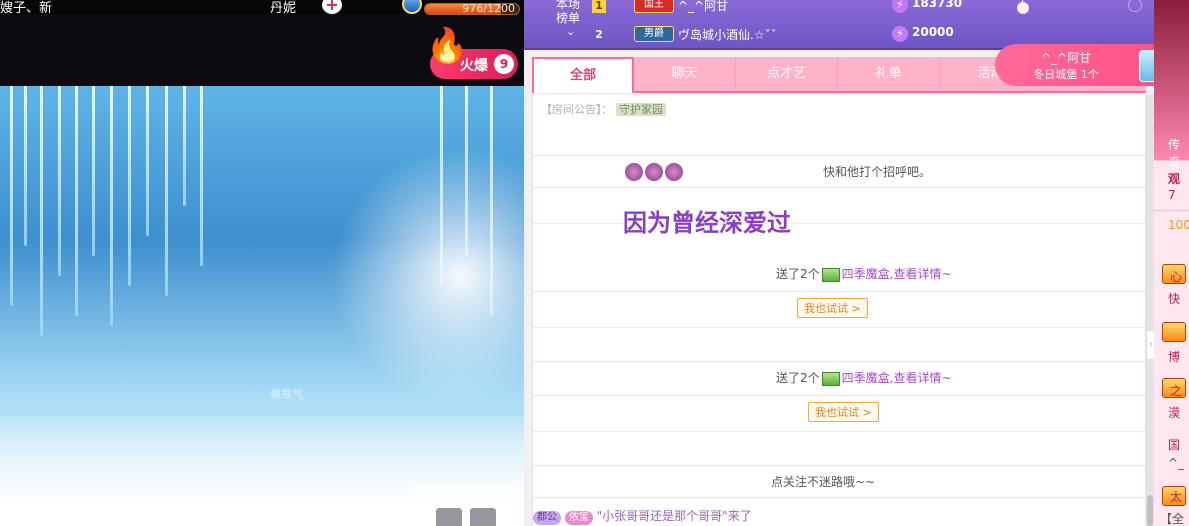 The height and width of the screenshot is (526, 1189). I want to click on medal-icon, so click(1174, 332).